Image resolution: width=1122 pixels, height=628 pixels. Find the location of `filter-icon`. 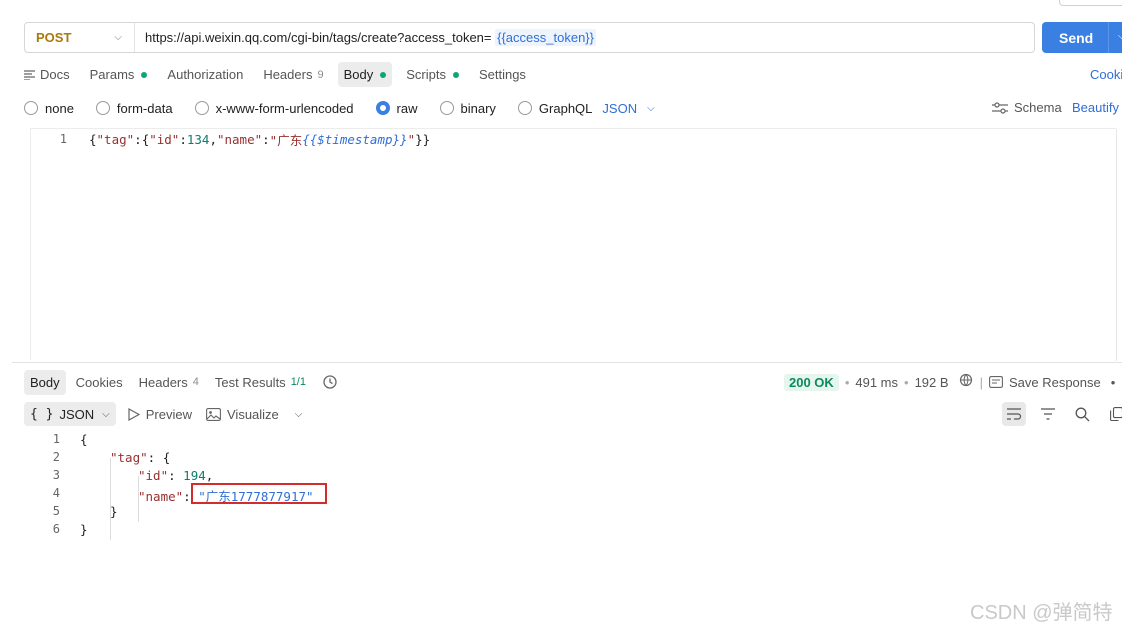

filter-icon is located at coordinates (1048, 414).